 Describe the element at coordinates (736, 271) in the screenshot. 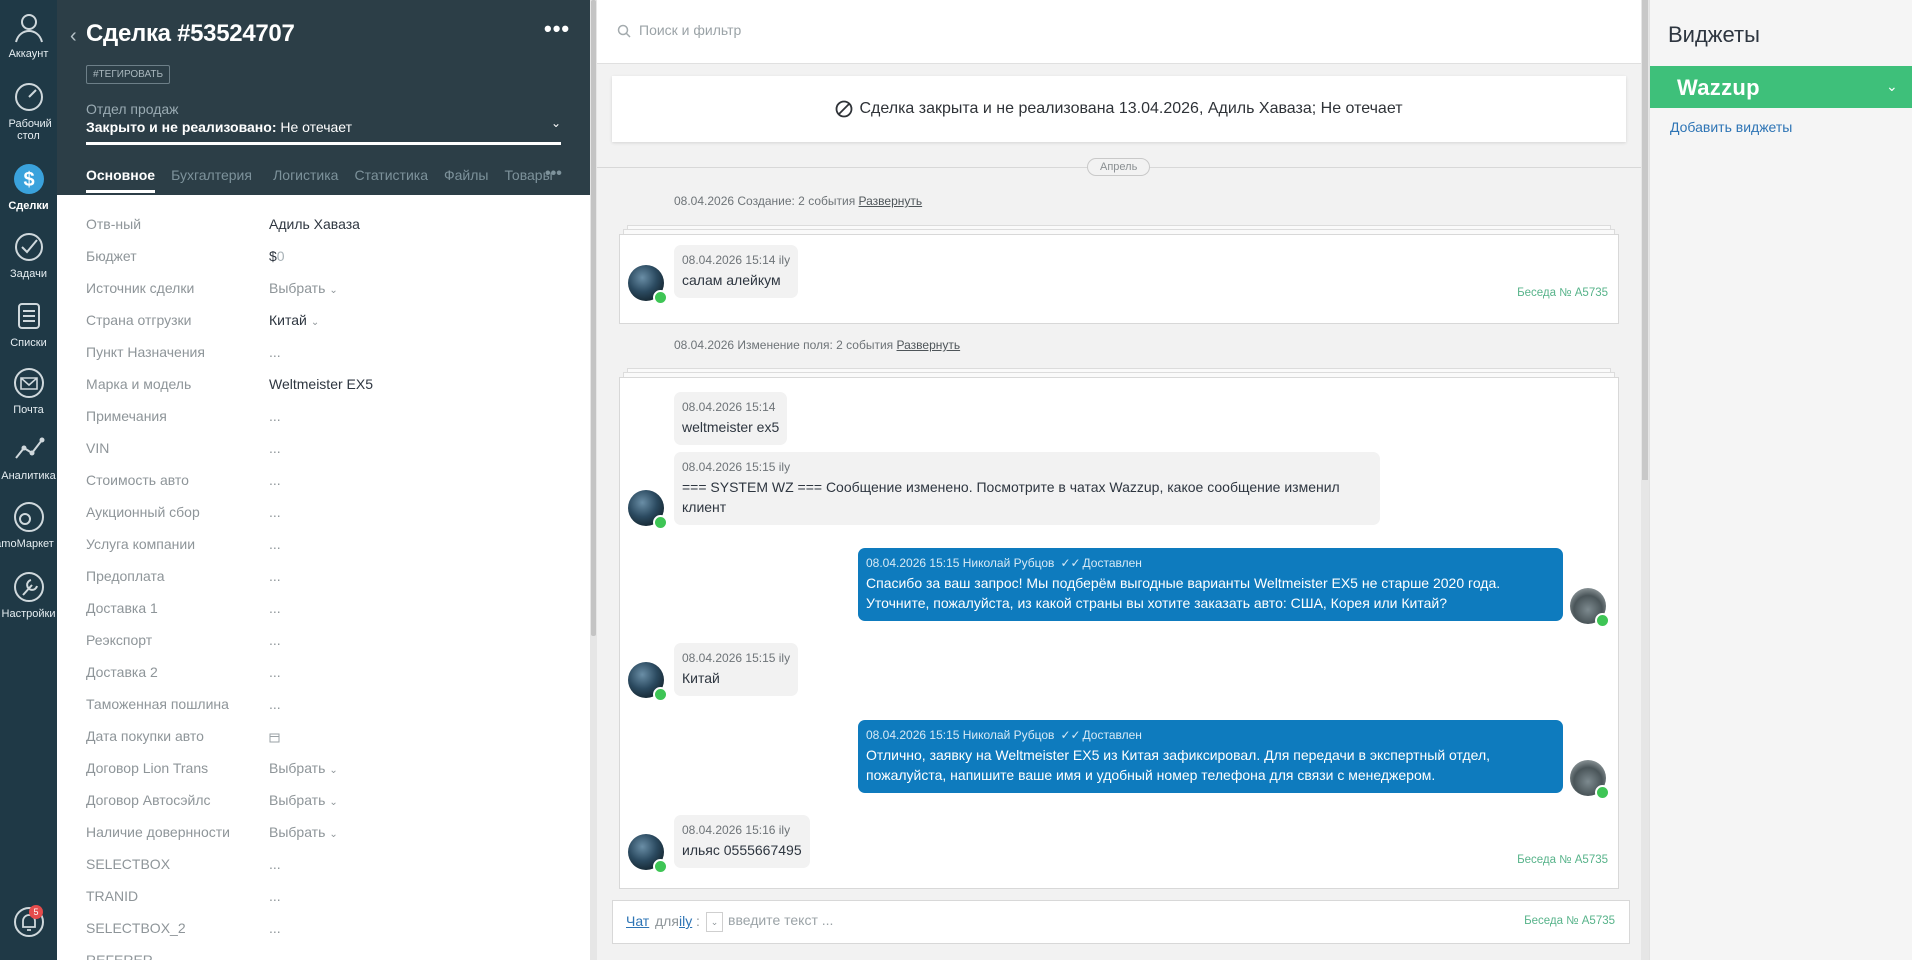

I see `incoming-message: 08.04.2026 15:14 ily салам алейкум` at that location.